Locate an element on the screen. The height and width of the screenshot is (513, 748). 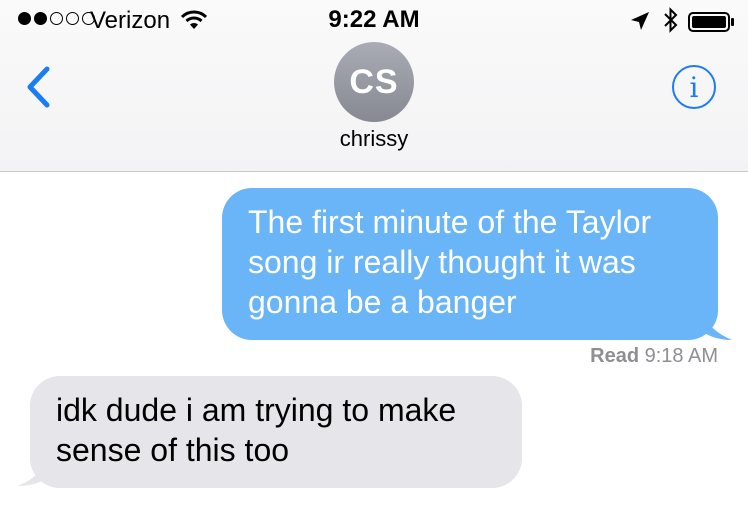
battery-icon is located at coordinates (712, 25).